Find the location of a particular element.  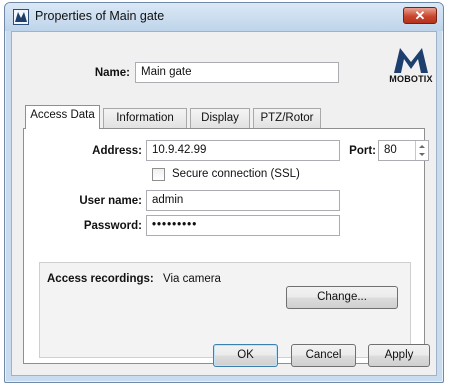

ssl-label: Secure connection (SSL) is located at coordinates (236, 174).